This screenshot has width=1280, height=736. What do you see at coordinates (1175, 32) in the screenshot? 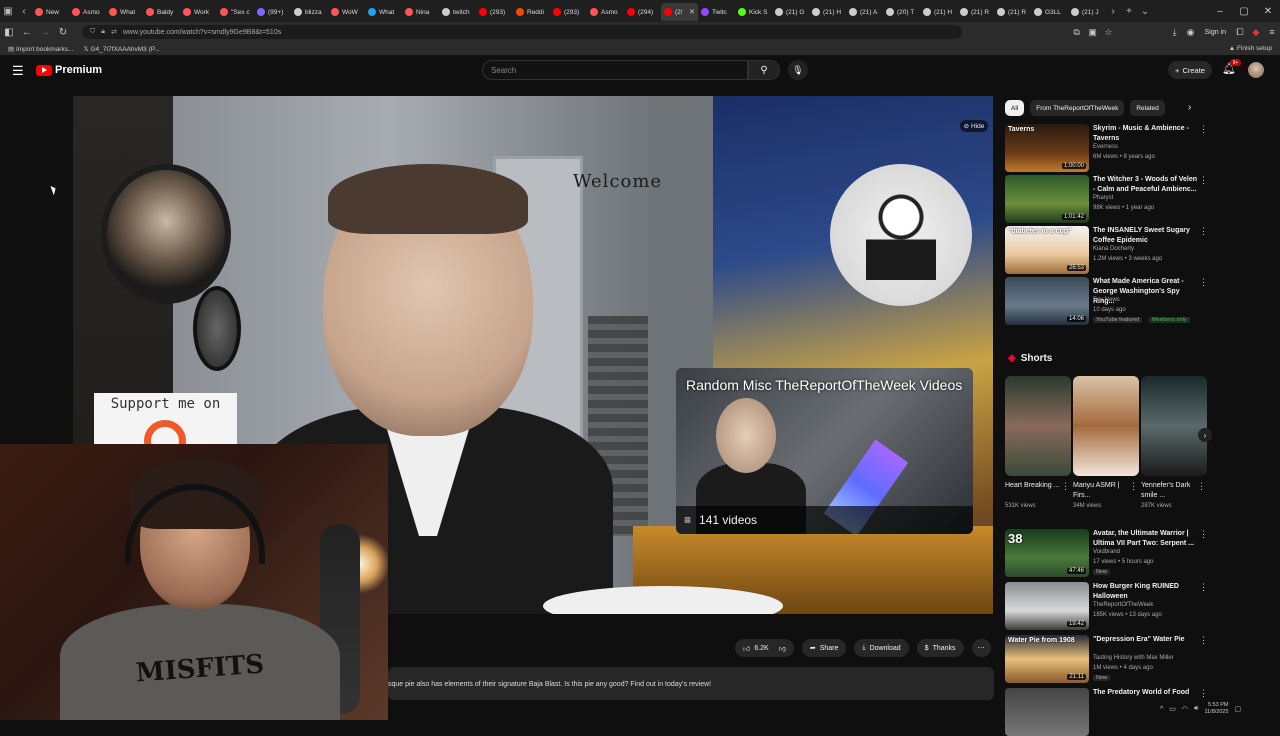
I see `download-icon: ⤓` at bounding box center [1175, 32].